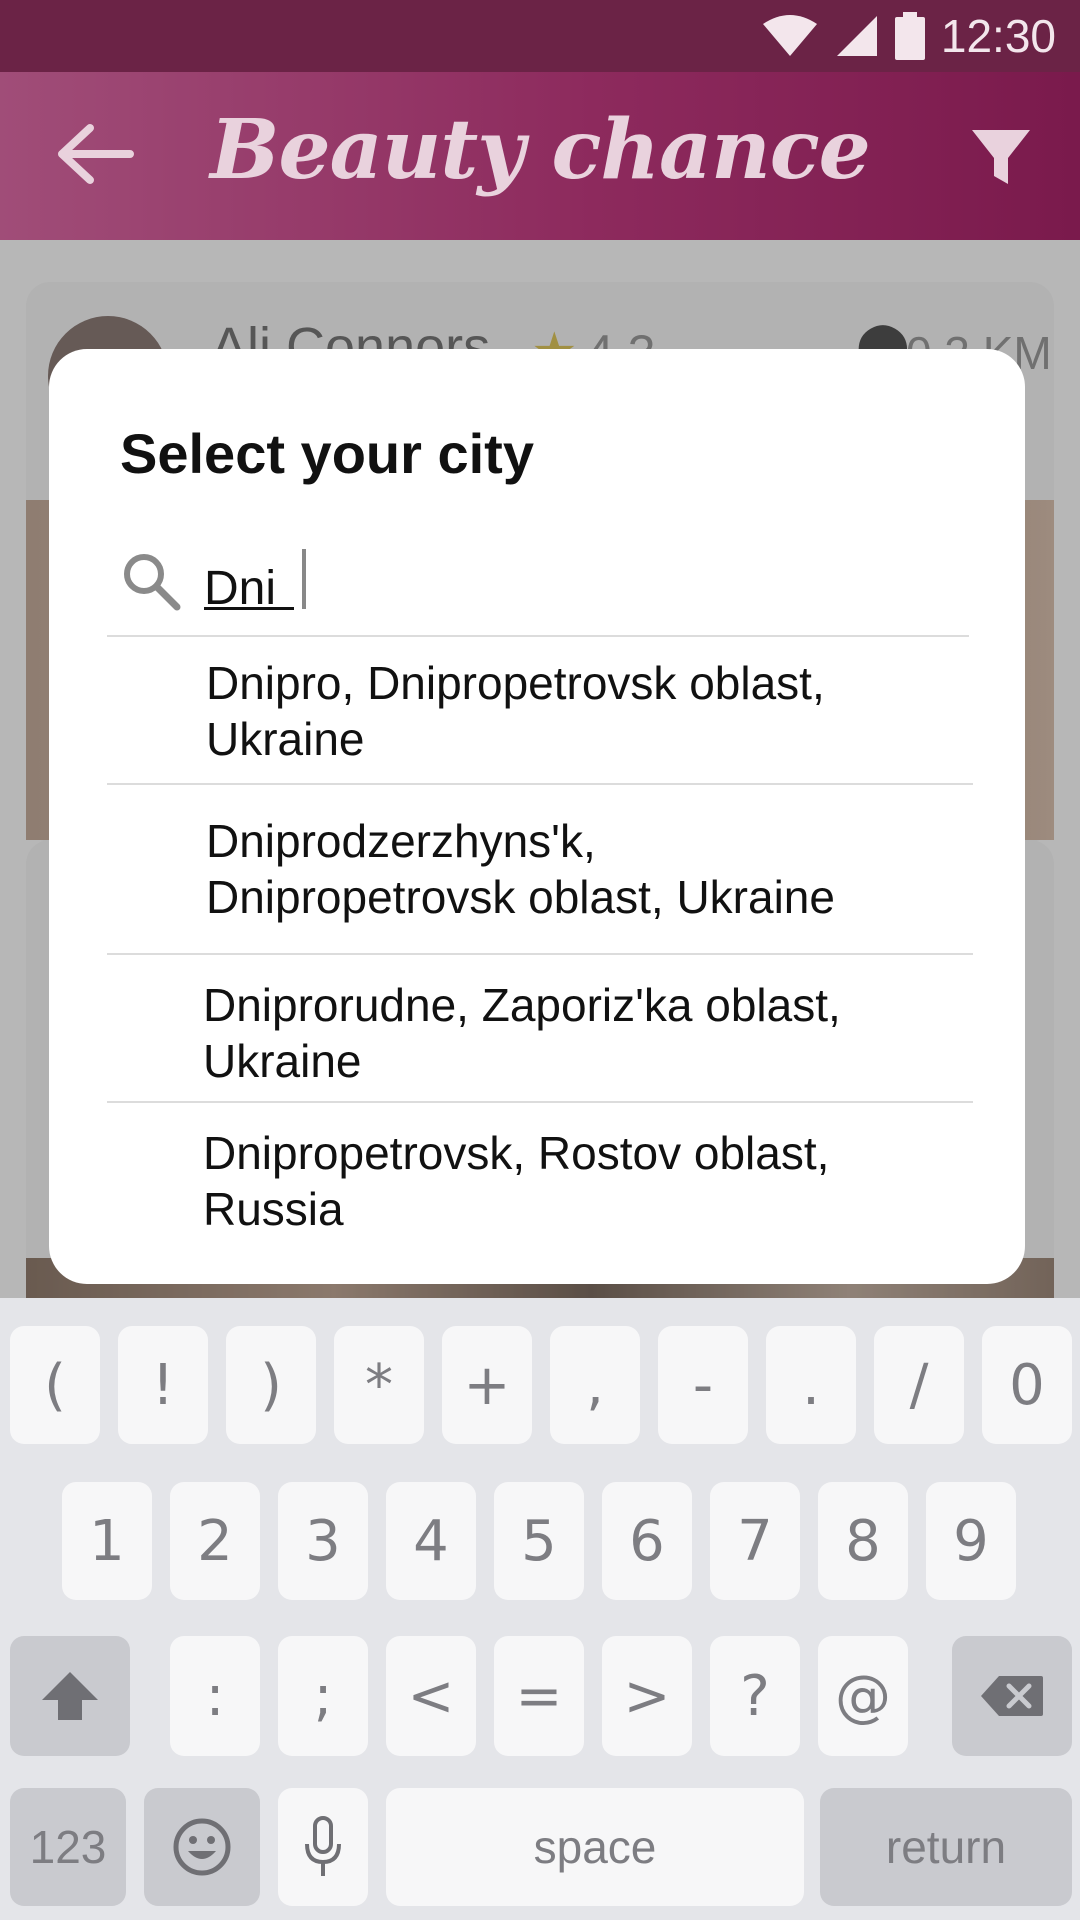 The image size is (1080, 1920). What do you see at coordinates (516, 1153) in the screenshot?
I see `city-result-line1: Dnipropetrovsk, Rostov oblast,` at bounding box center [516, 1153].